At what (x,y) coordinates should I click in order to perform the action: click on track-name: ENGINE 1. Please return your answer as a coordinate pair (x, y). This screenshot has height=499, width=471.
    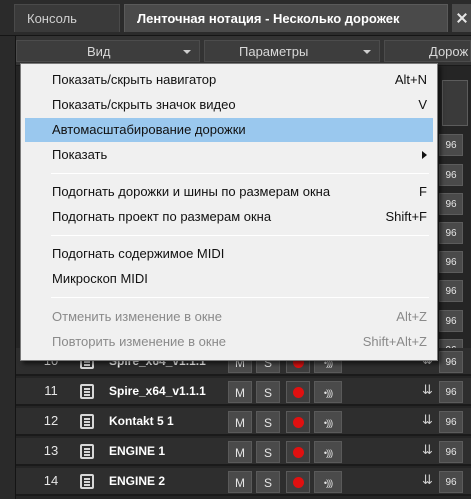
    Looking at the image, I should click on (137, 451).